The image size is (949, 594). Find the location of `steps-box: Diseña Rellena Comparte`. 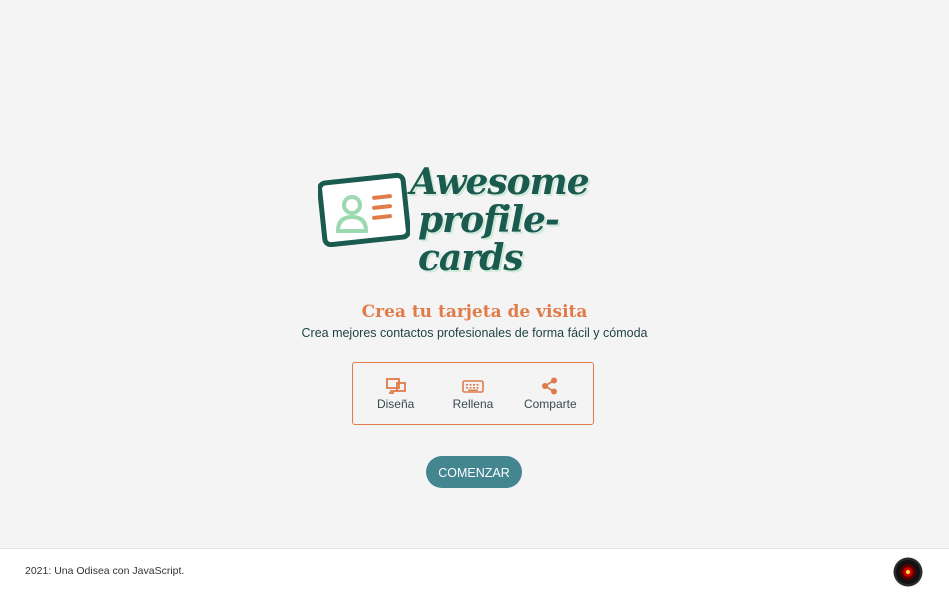

steps-box: Diseña Rellena Comparte is located at coordinates (473, 393).